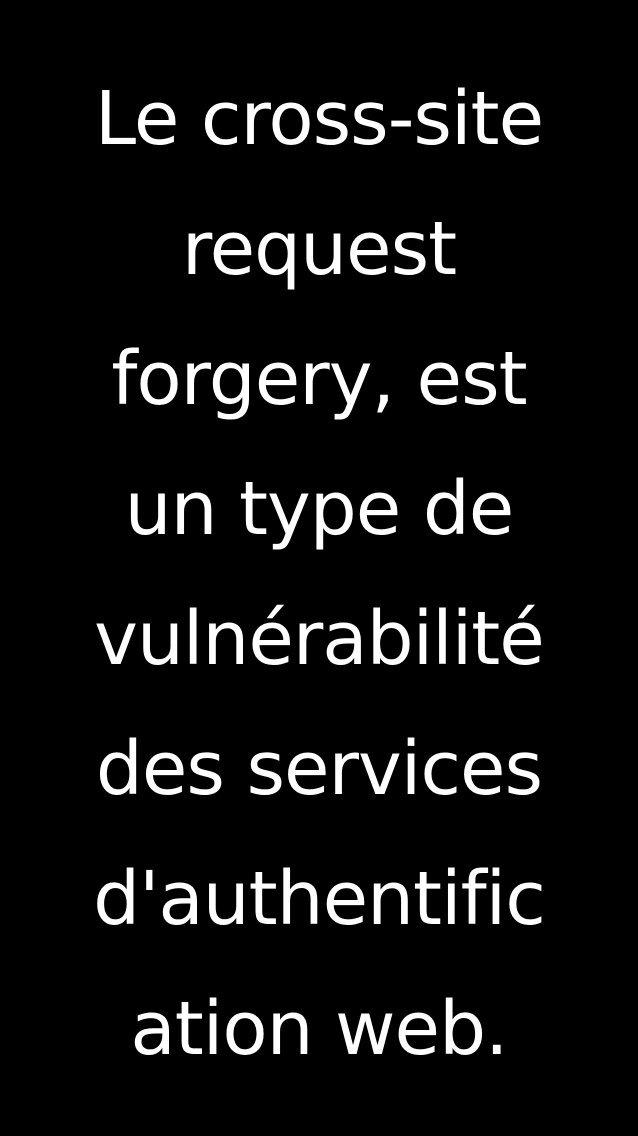 The width and height of the screenshot is (638, 1136). I want to click on message-line: ation web., so click(319, 1029).